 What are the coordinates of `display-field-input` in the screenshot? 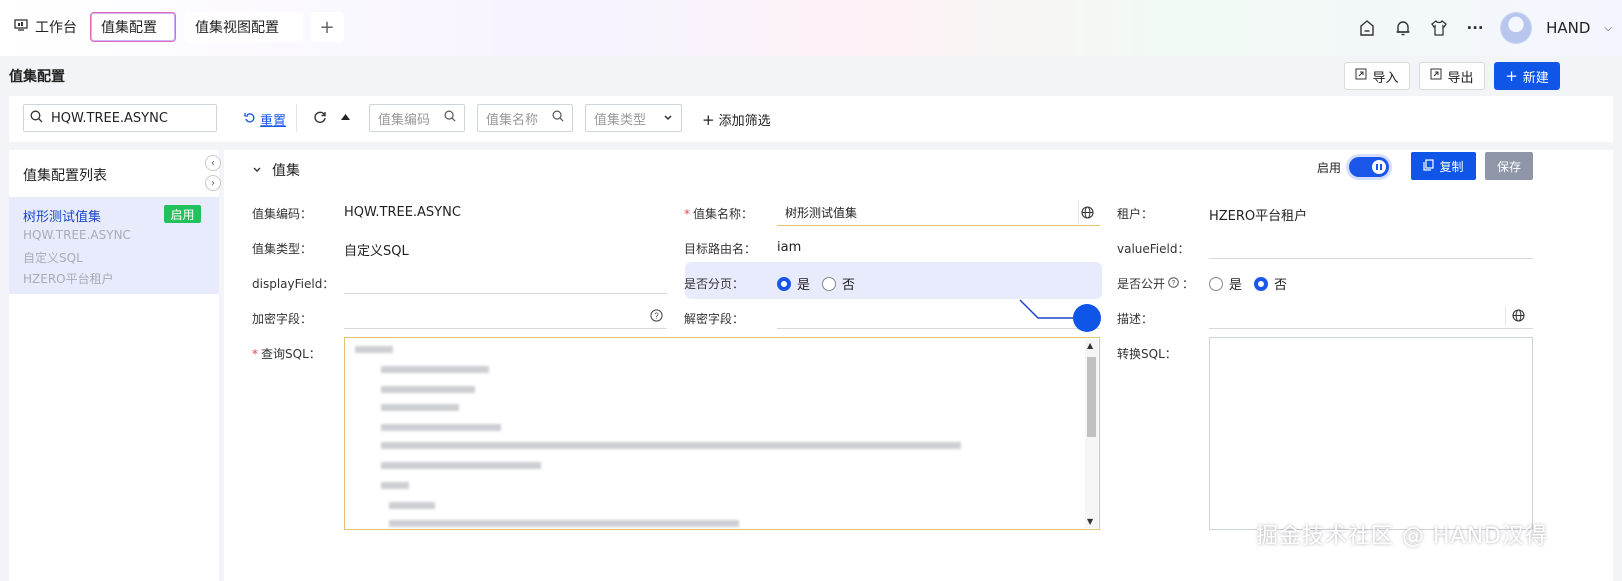 It's located at (505, 282).